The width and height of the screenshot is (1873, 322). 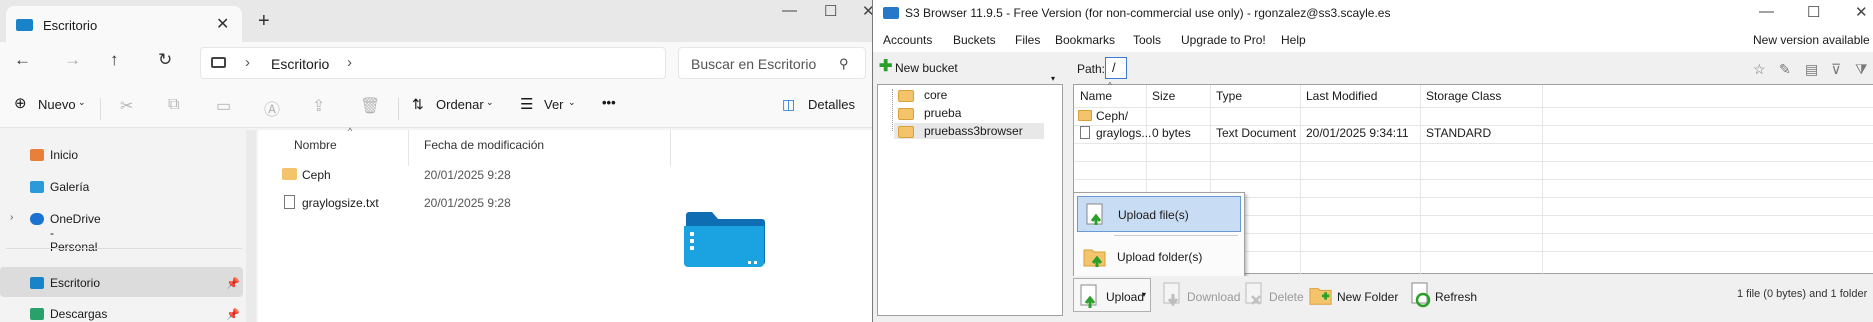 I want to click on delete-icon: 🗑, so click(x=370, y=106).